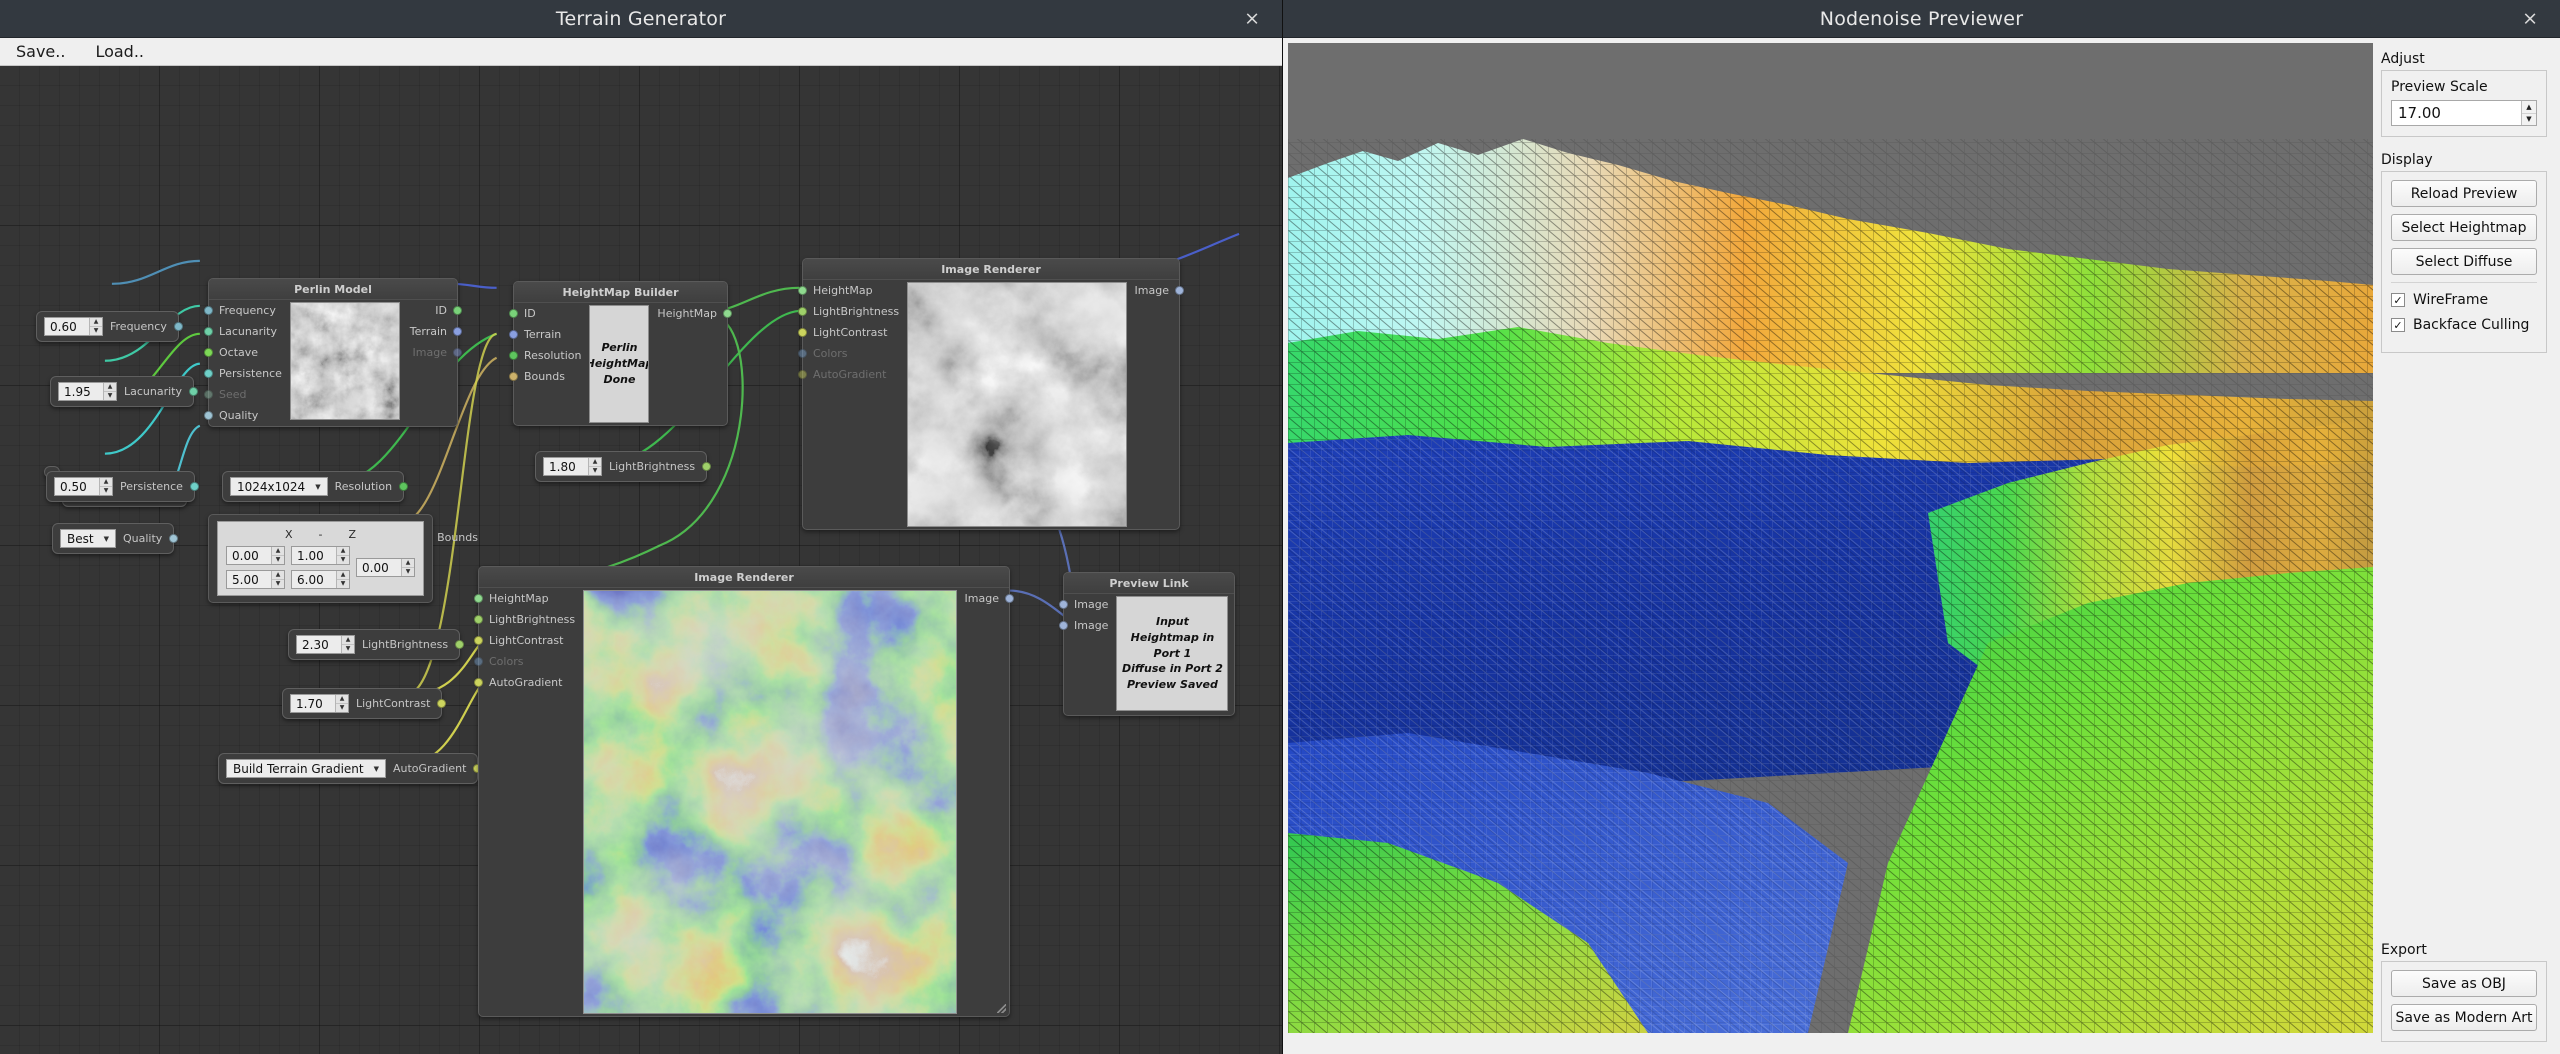  I want to click on bounds-z-min-down-icon: ▼, so click(343, 560).